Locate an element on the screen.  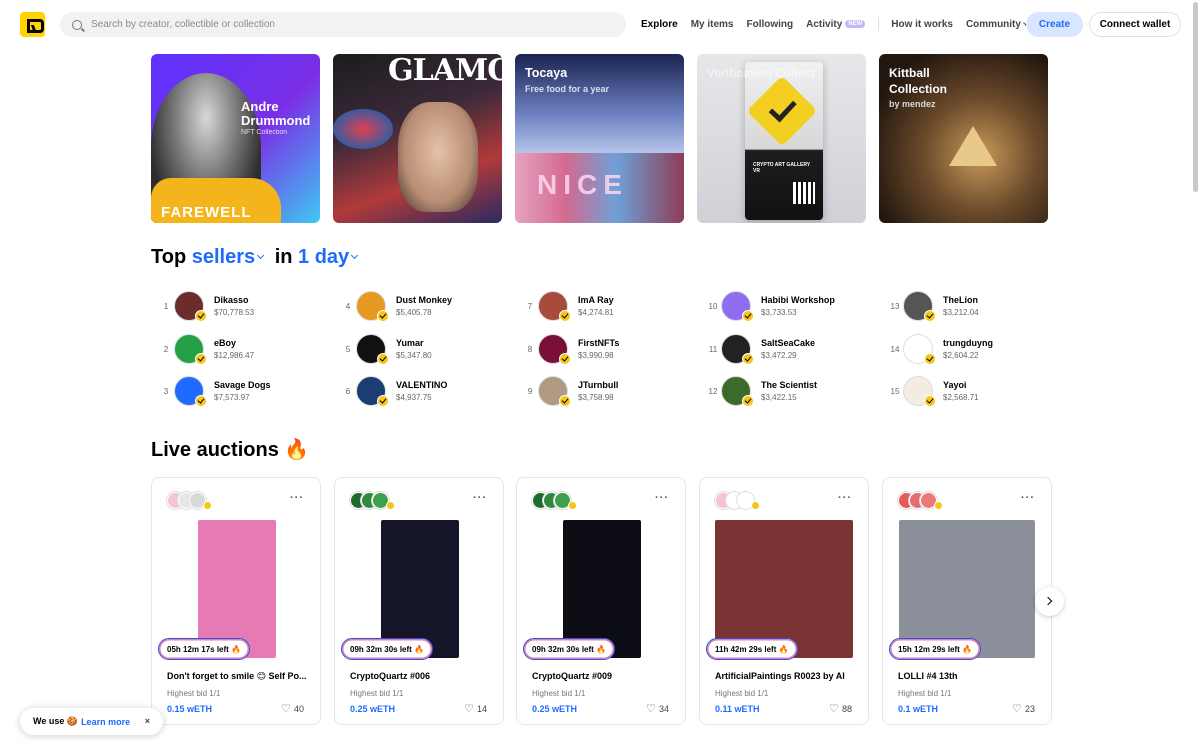
close-icon: × is located at coordinates (147, 721).